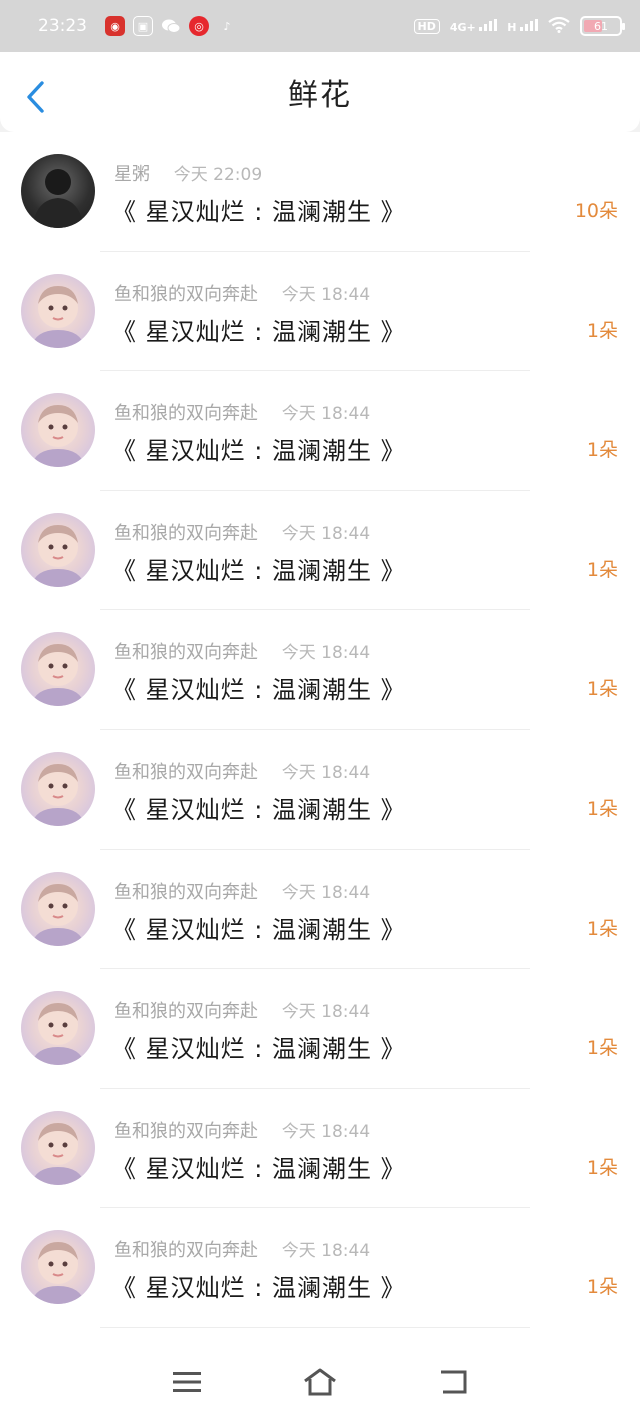  I want to click on sender-name: 星粥, so click(132, 174).